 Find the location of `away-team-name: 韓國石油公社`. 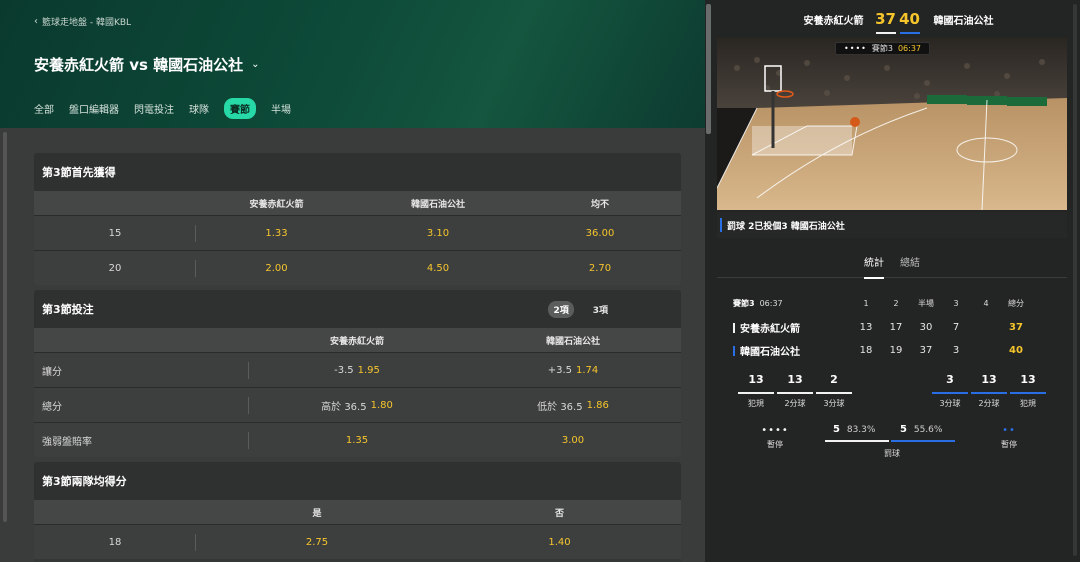

away-team-name: 韓國石油公社 is located at coordinates (963, 21).